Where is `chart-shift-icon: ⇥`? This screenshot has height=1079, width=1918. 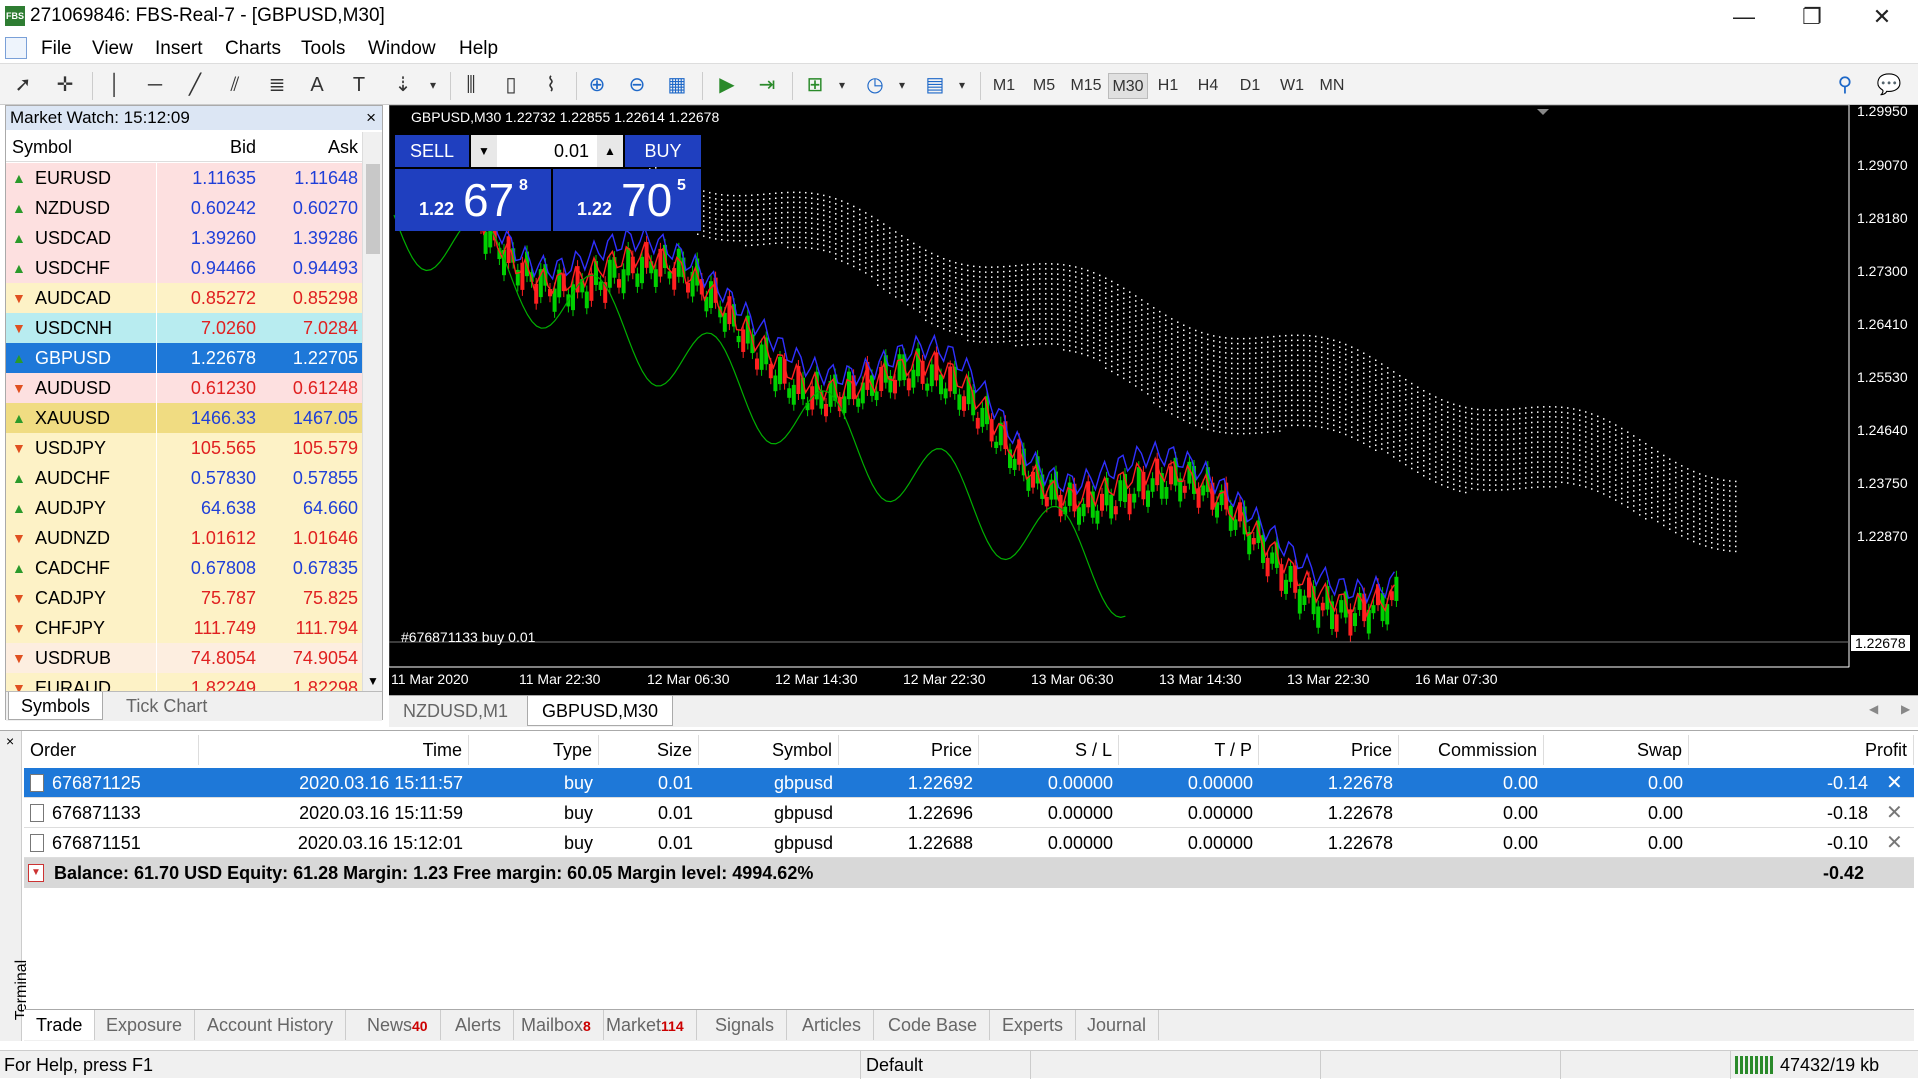
chart-shift-icon: ⇥ is located at coordinates (767, 85).